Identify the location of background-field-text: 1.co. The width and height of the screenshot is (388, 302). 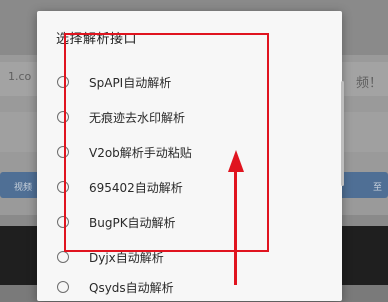
(20, 76).